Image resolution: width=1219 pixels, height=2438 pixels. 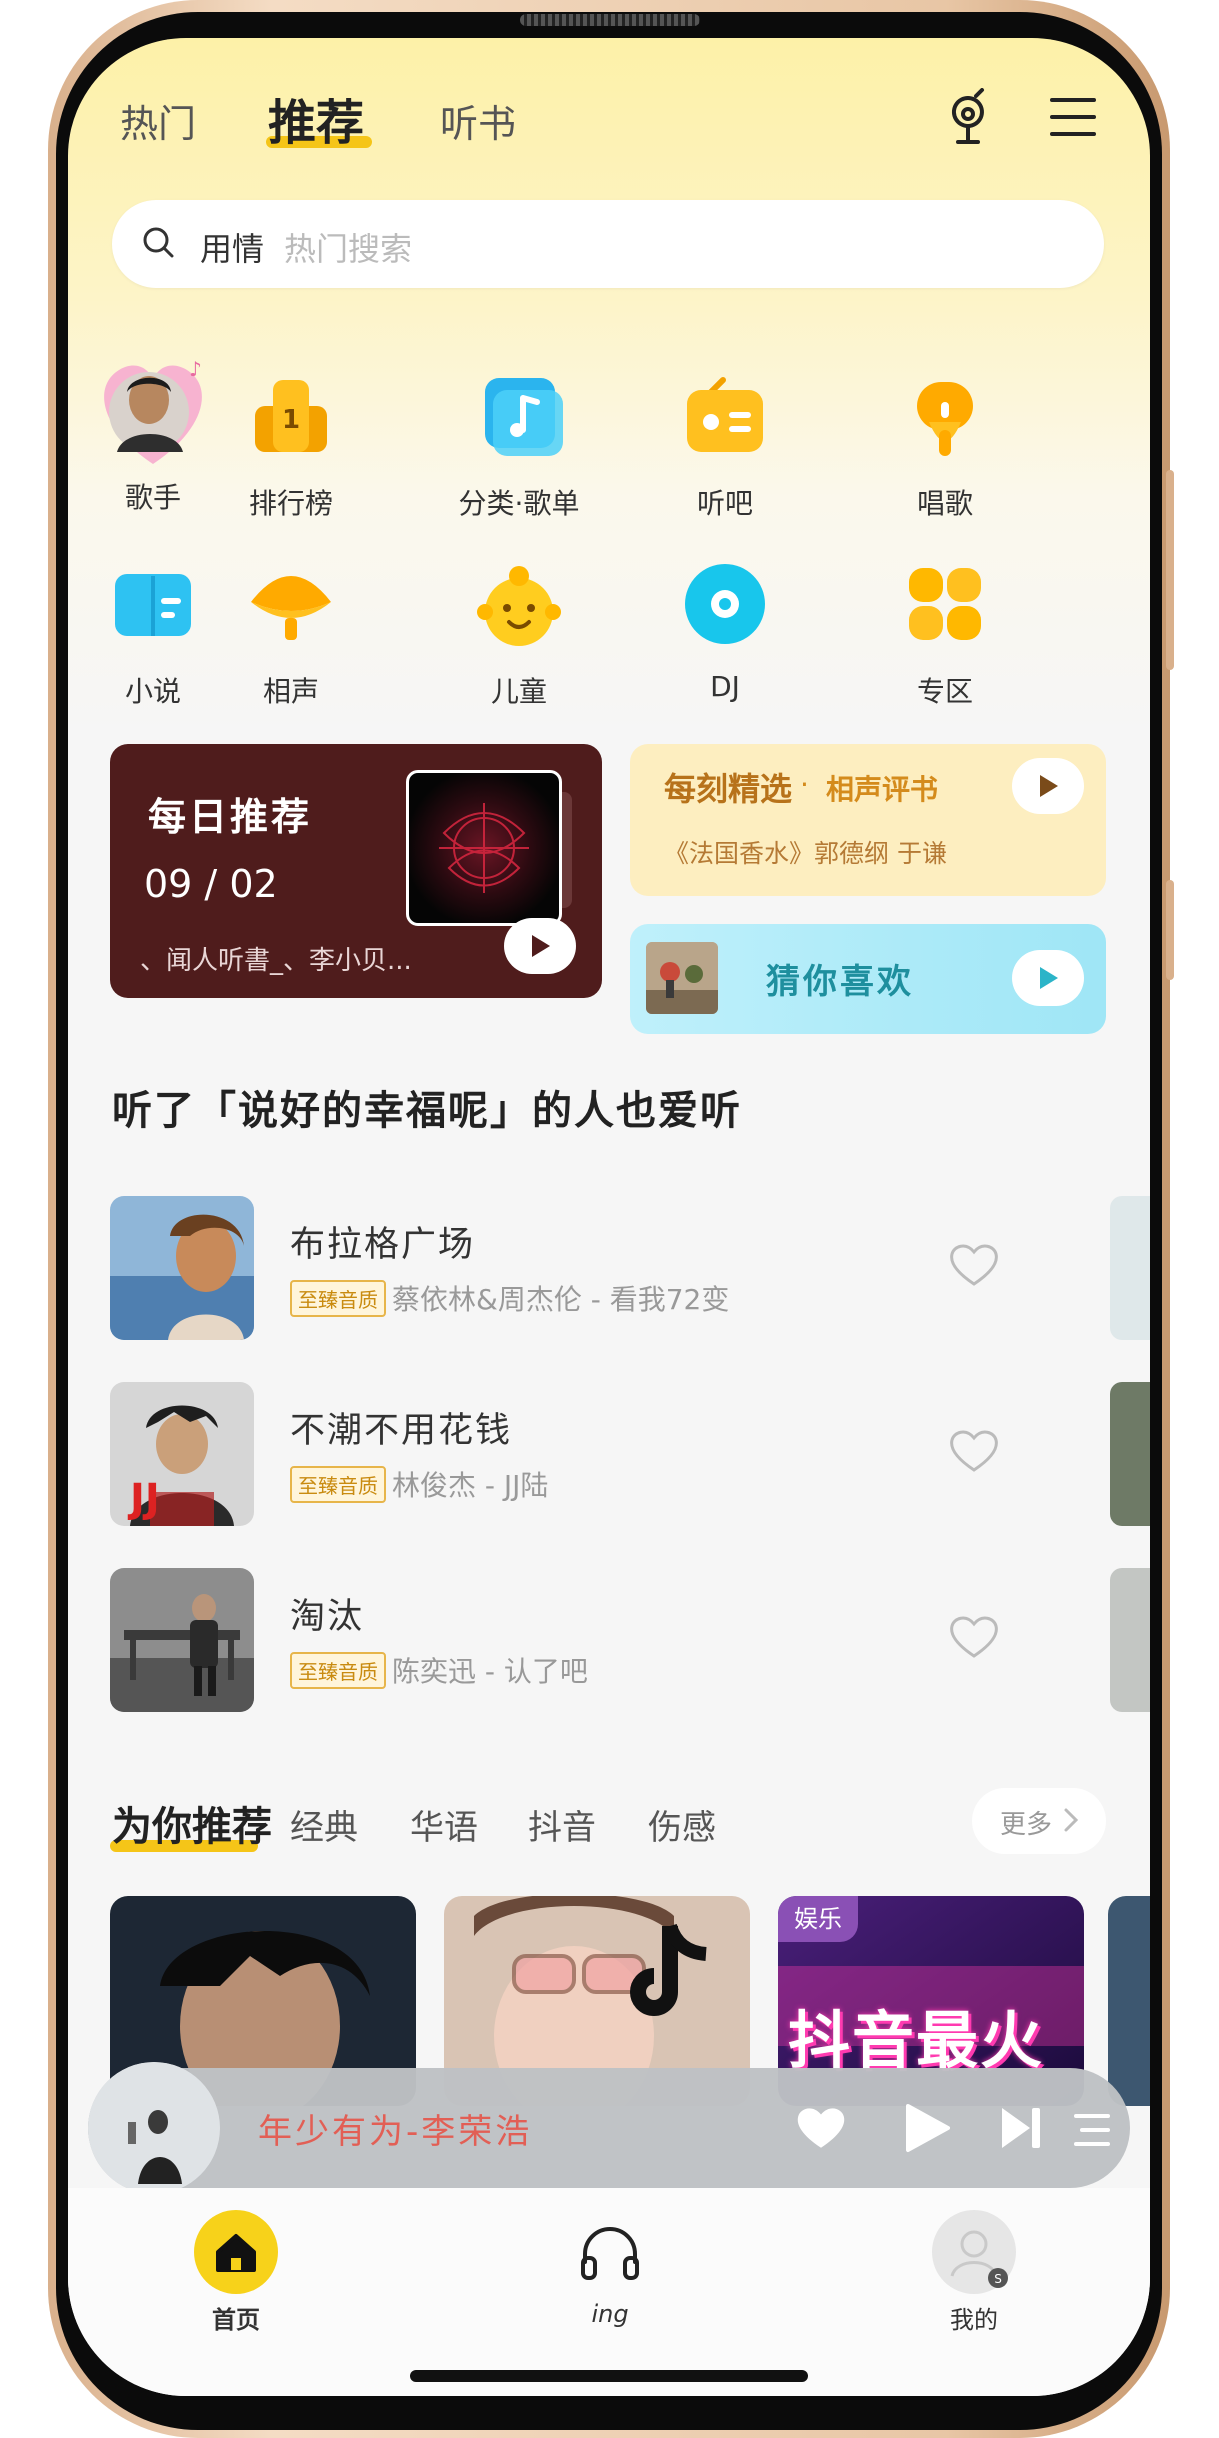 I want to click on headphones-icon, so click(x=610, y=2253).